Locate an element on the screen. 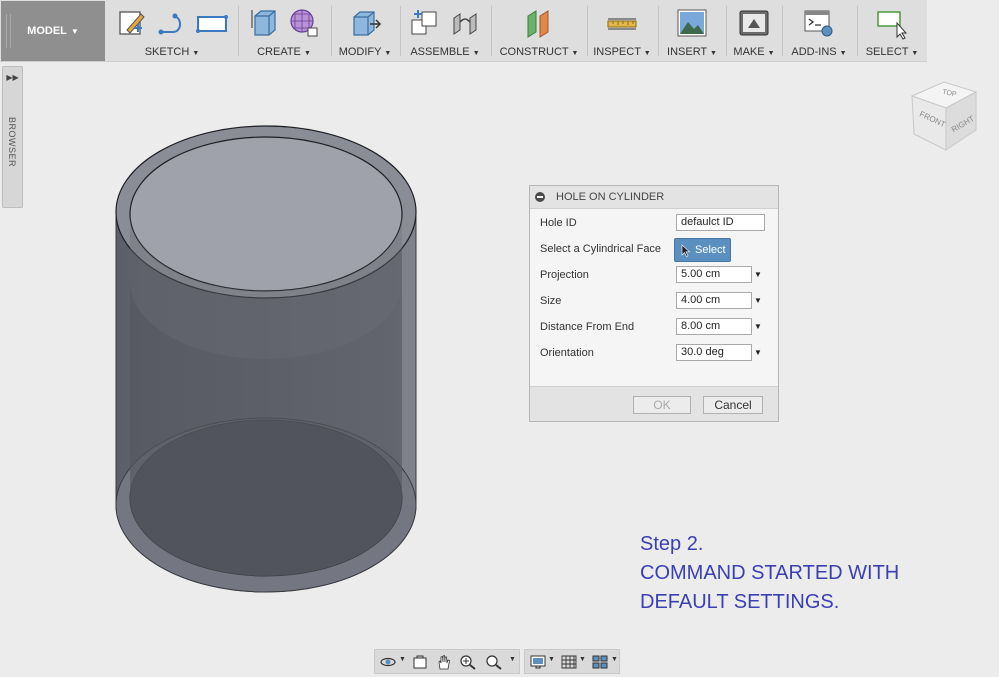 The image size is (999, 677). select-face-button: Select is located at coordinates (702, 250).